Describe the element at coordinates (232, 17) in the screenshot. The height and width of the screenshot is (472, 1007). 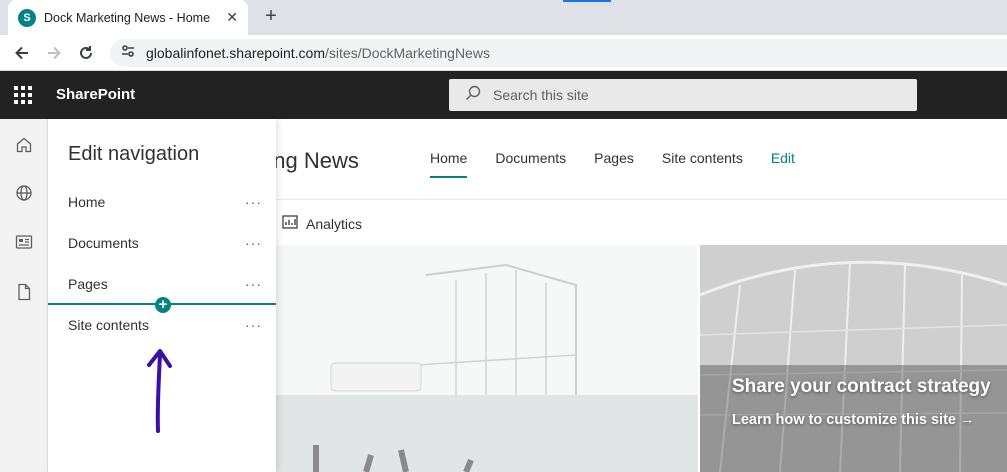
I see `close-tab-icon: ✕` at that location.